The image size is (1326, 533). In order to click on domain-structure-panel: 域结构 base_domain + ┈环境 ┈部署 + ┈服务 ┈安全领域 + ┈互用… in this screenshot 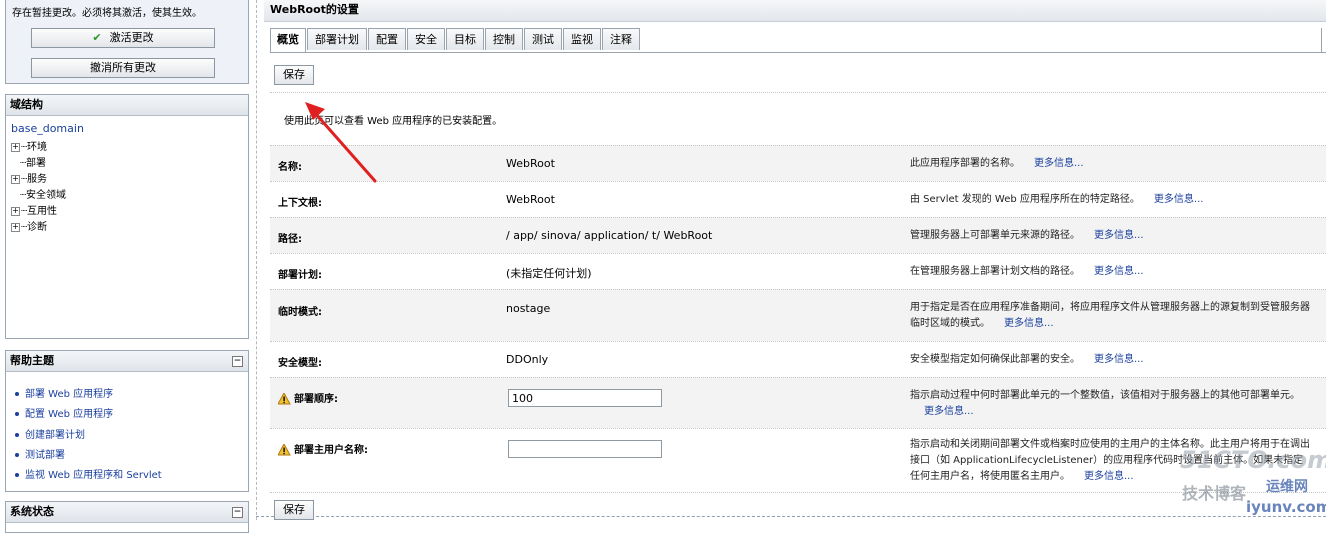, I will do `click(127, 216)`.